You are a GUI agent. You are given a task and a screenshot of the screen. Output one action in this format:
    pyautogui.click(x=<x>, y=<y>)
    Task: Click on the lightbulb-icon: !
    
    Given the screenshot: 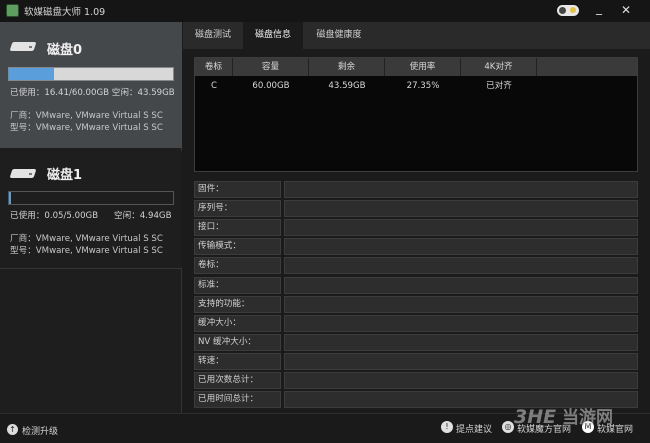 What is the action you would take?
    pyautogui.click(x=447, y=427)
    